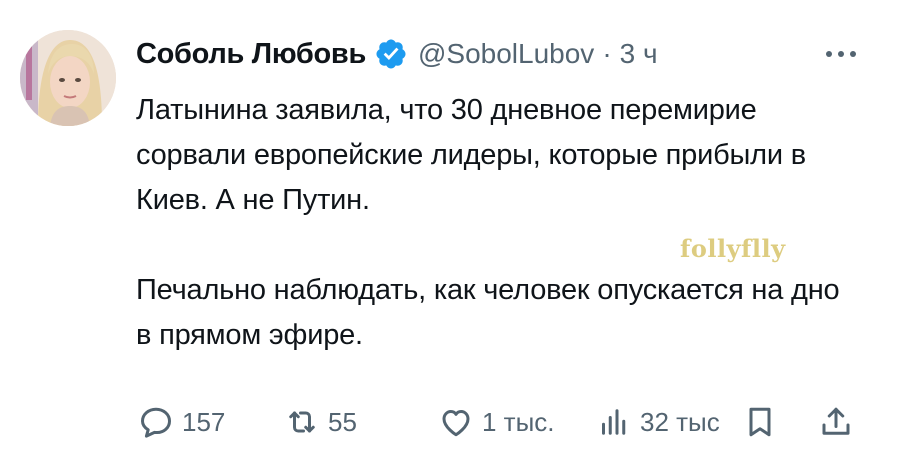 The image size is (898, 460). Describe the element at coordinates (320, 422) in the screenshot. I see `retweet-button: 55` at that location.